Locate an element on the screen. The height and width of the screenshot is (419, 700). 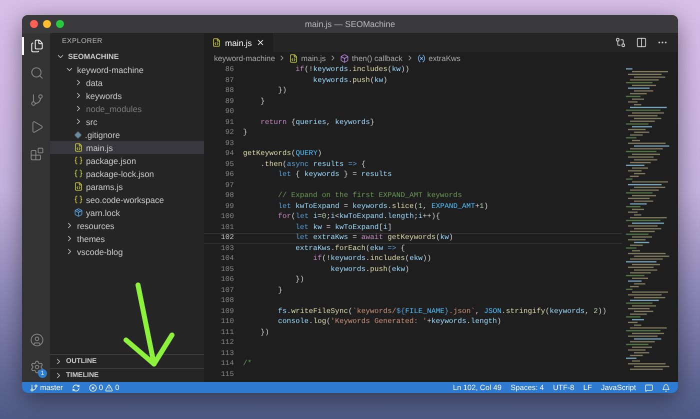
file-tree-item: data is located at coordinates (127, 82).